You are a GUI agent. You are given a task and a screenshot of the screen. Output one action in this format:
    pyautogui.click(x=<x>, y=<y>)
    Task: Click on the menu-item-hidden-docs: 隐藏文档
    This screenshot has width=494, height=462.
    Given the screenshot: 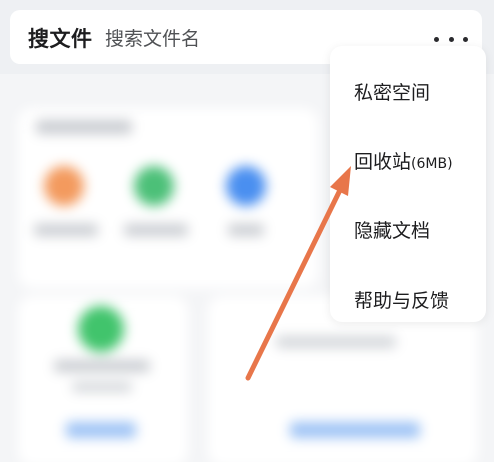 What is the action you would take?
    pyautogui.click(x=392, y=231)
    